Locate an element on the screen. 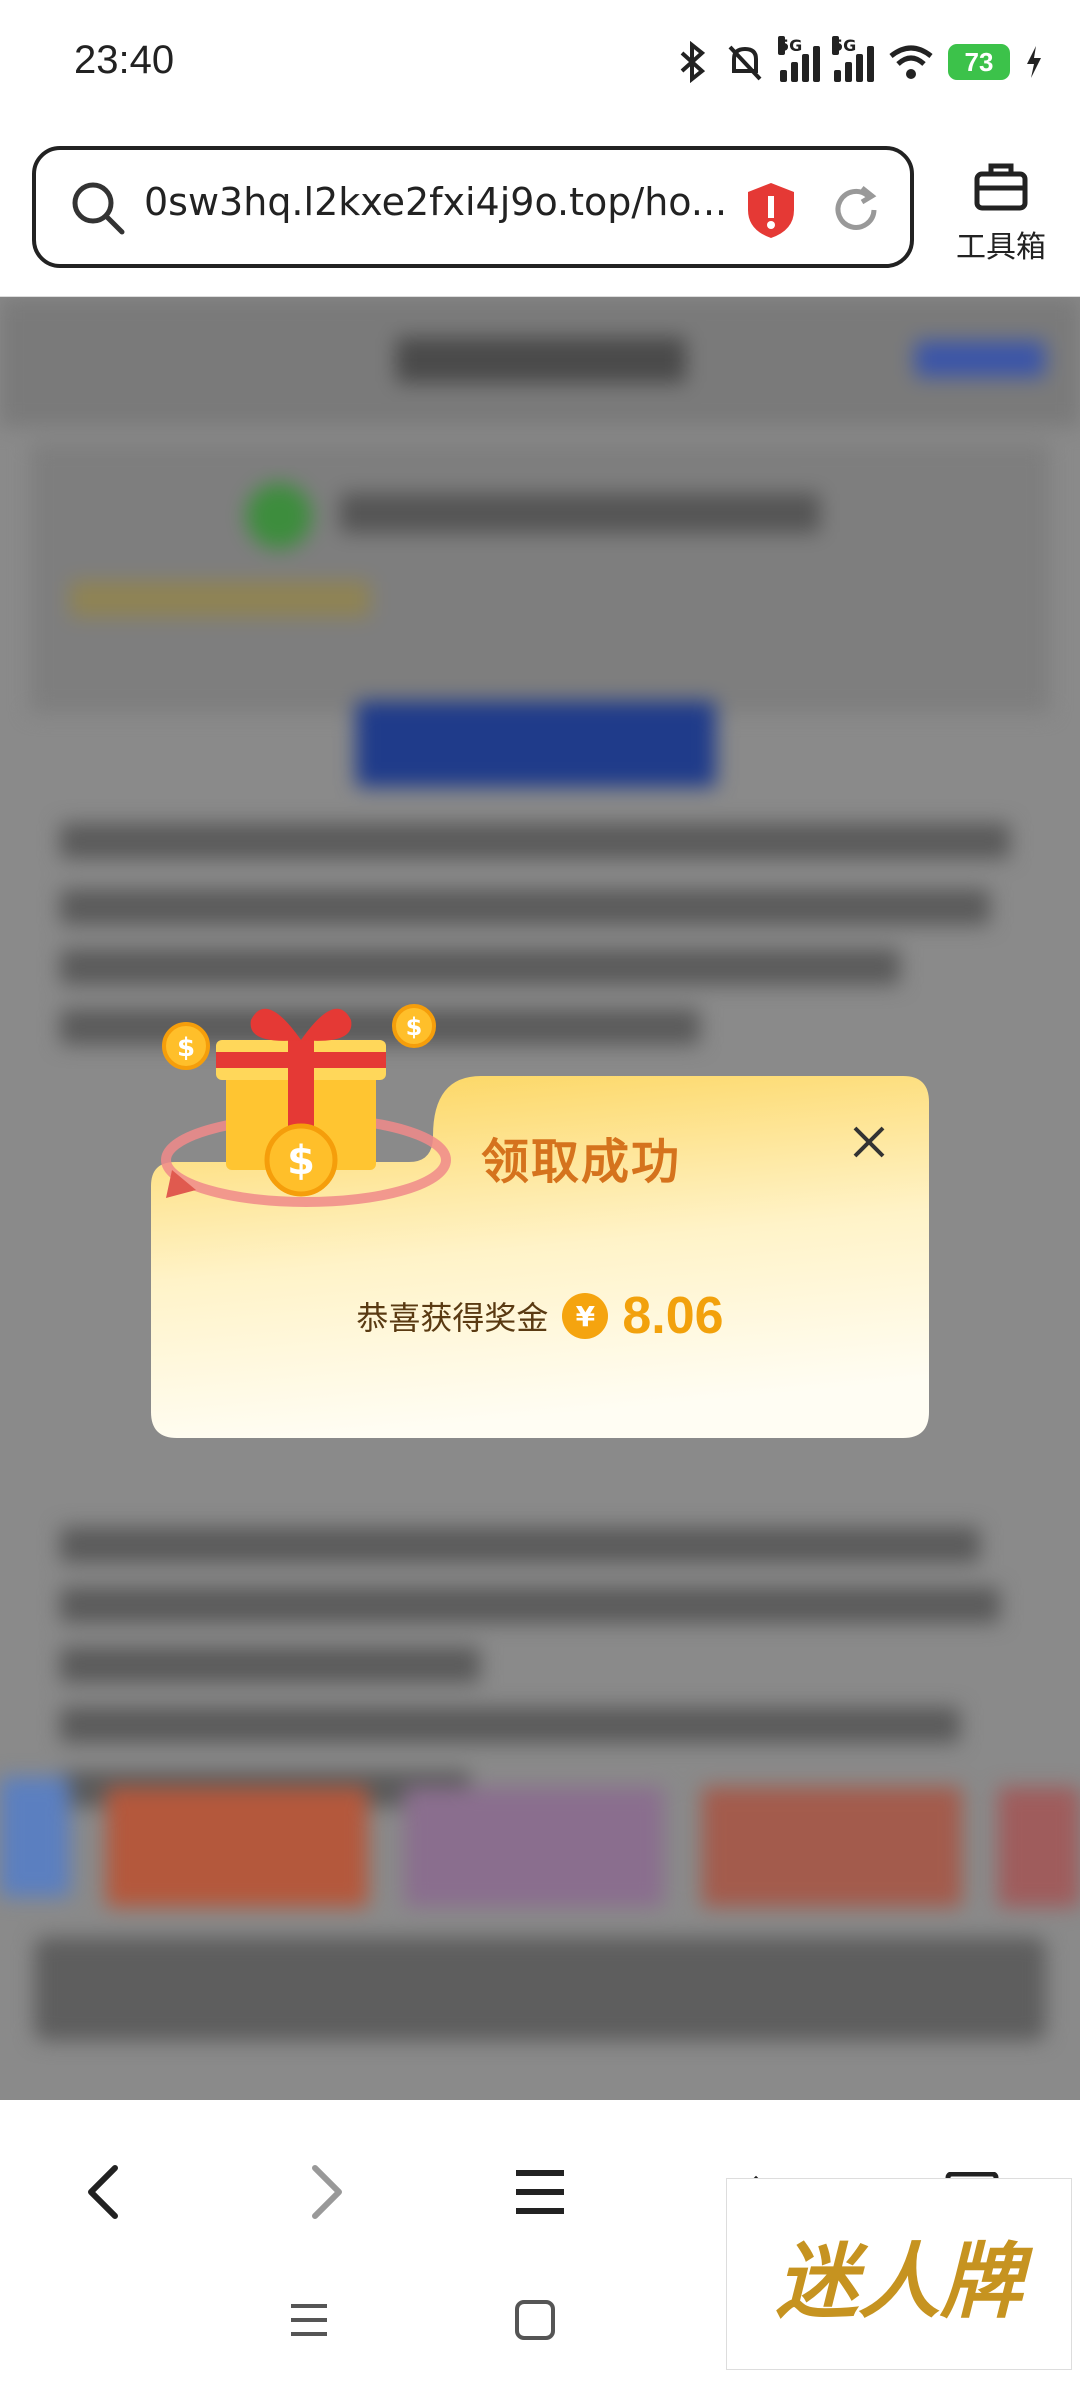 The image size is (1080, 2392). watermark-logo: 迷人牌 is located at coordinates (899, 2274).